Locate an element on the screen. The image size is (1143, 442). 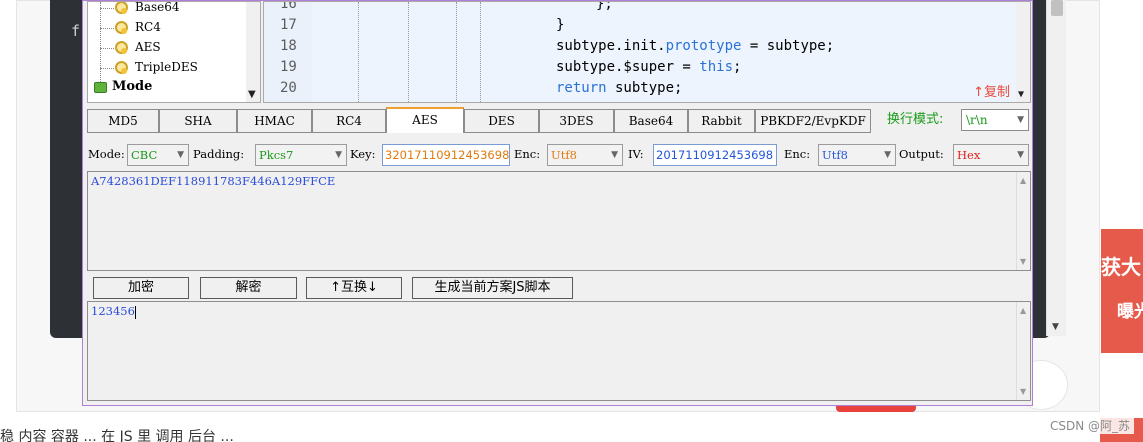
generate-script-button: 生成当前方案JS脚本 is located at coordinates (492, 288).